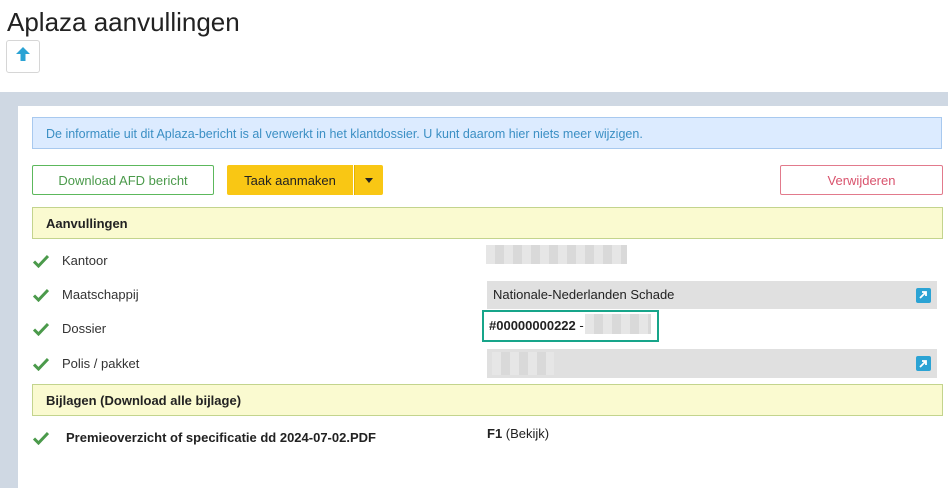  Describe the element at coordinates (84, 328) in the screenshot. I see `row-label-dossier: Dossier` at that location.